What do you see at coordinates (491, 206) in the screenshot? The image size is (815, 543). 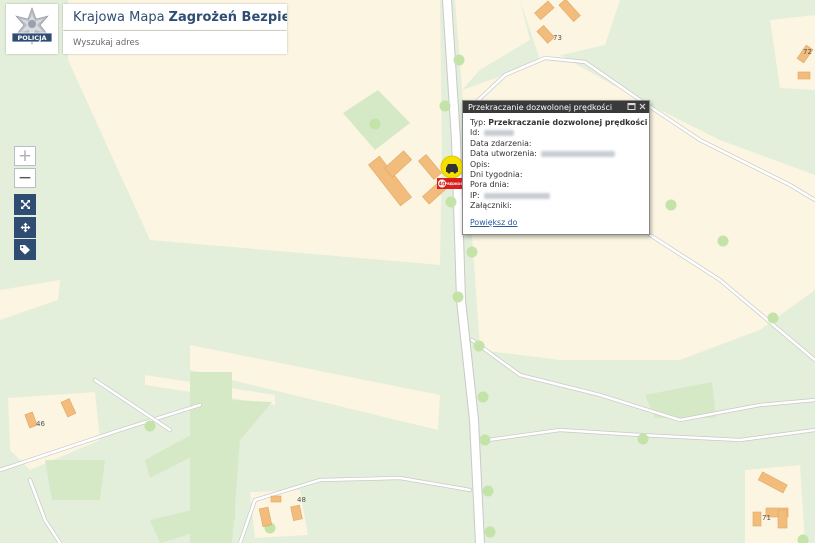 I see `row-zalaczniki: Załączniki:` at bounding box center [491, 206].